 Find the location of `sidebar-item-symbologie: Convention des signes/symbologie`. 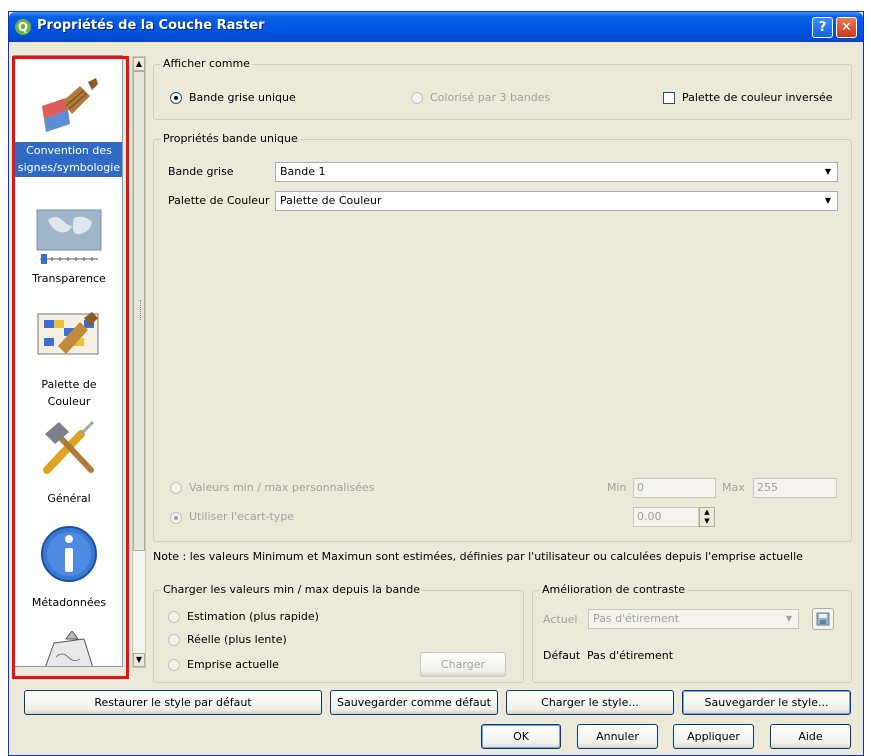

sidebar-item-symbologie: Convention des signes/symbologie is located at coordinates (68, 126).